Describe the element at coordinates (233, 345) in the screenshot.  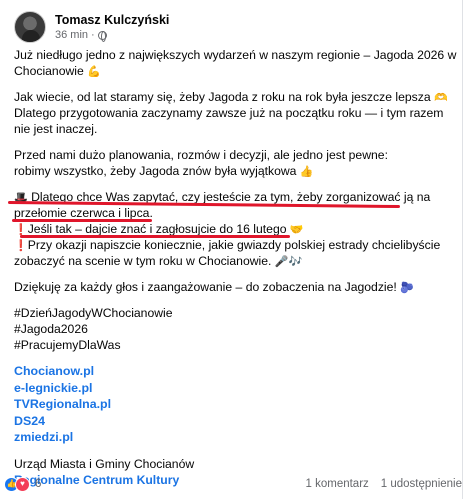
I see `hashtag: #PracujemyDlaWas` at that location.